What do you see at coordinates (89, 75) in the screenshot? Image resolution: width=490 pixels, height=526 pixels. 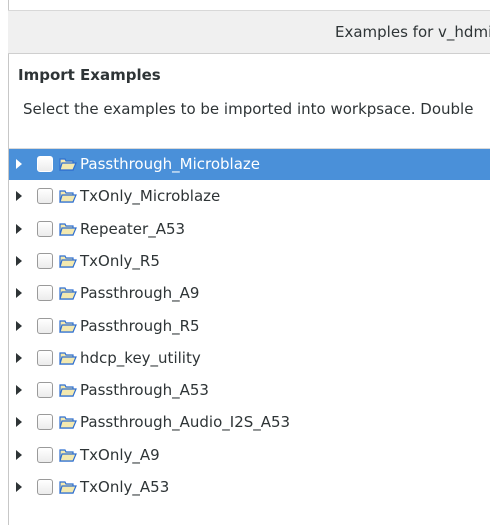 I see `page-heading: Import Examples` at bounding box center [89, 75].